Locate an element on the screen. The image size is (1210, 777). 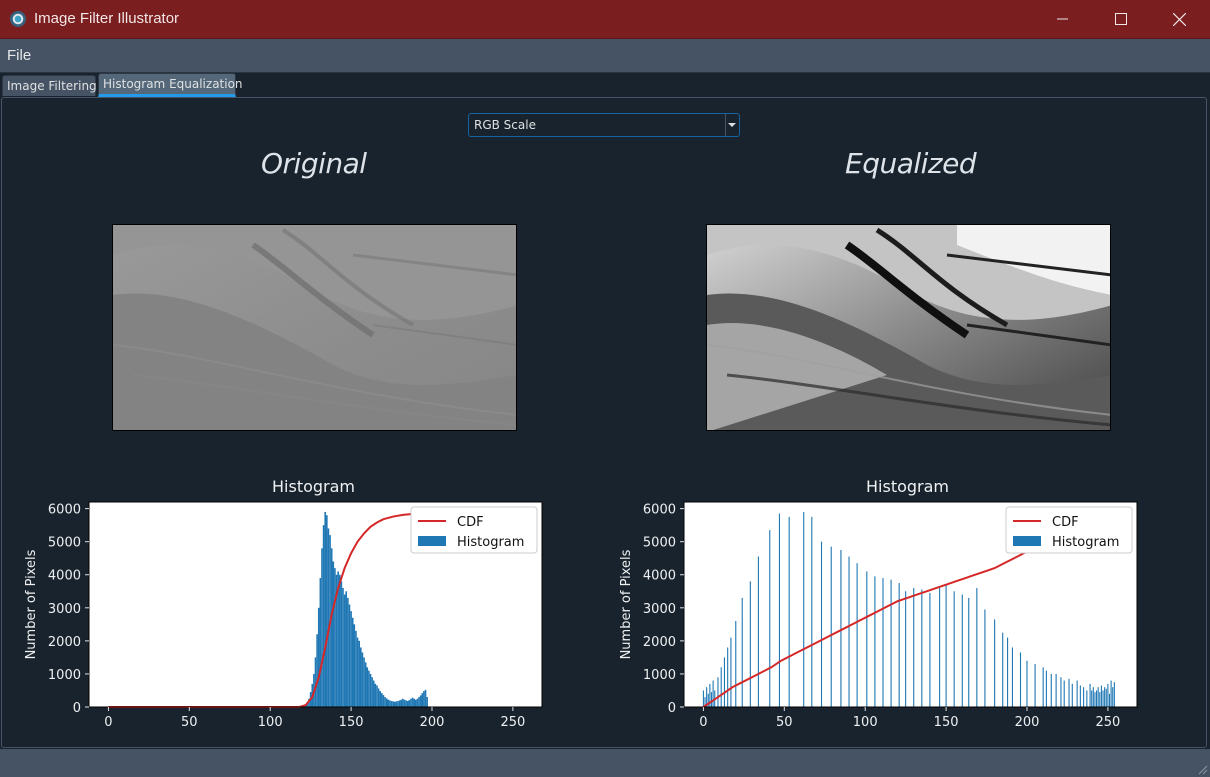
dropdown-button is located at coordinates (732, 125).